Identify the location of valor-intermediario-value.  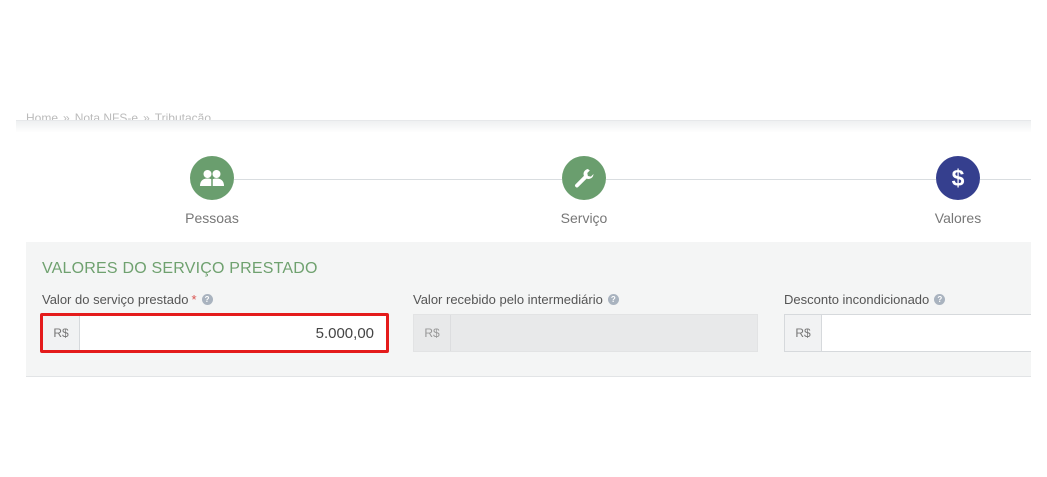
(604, 333).